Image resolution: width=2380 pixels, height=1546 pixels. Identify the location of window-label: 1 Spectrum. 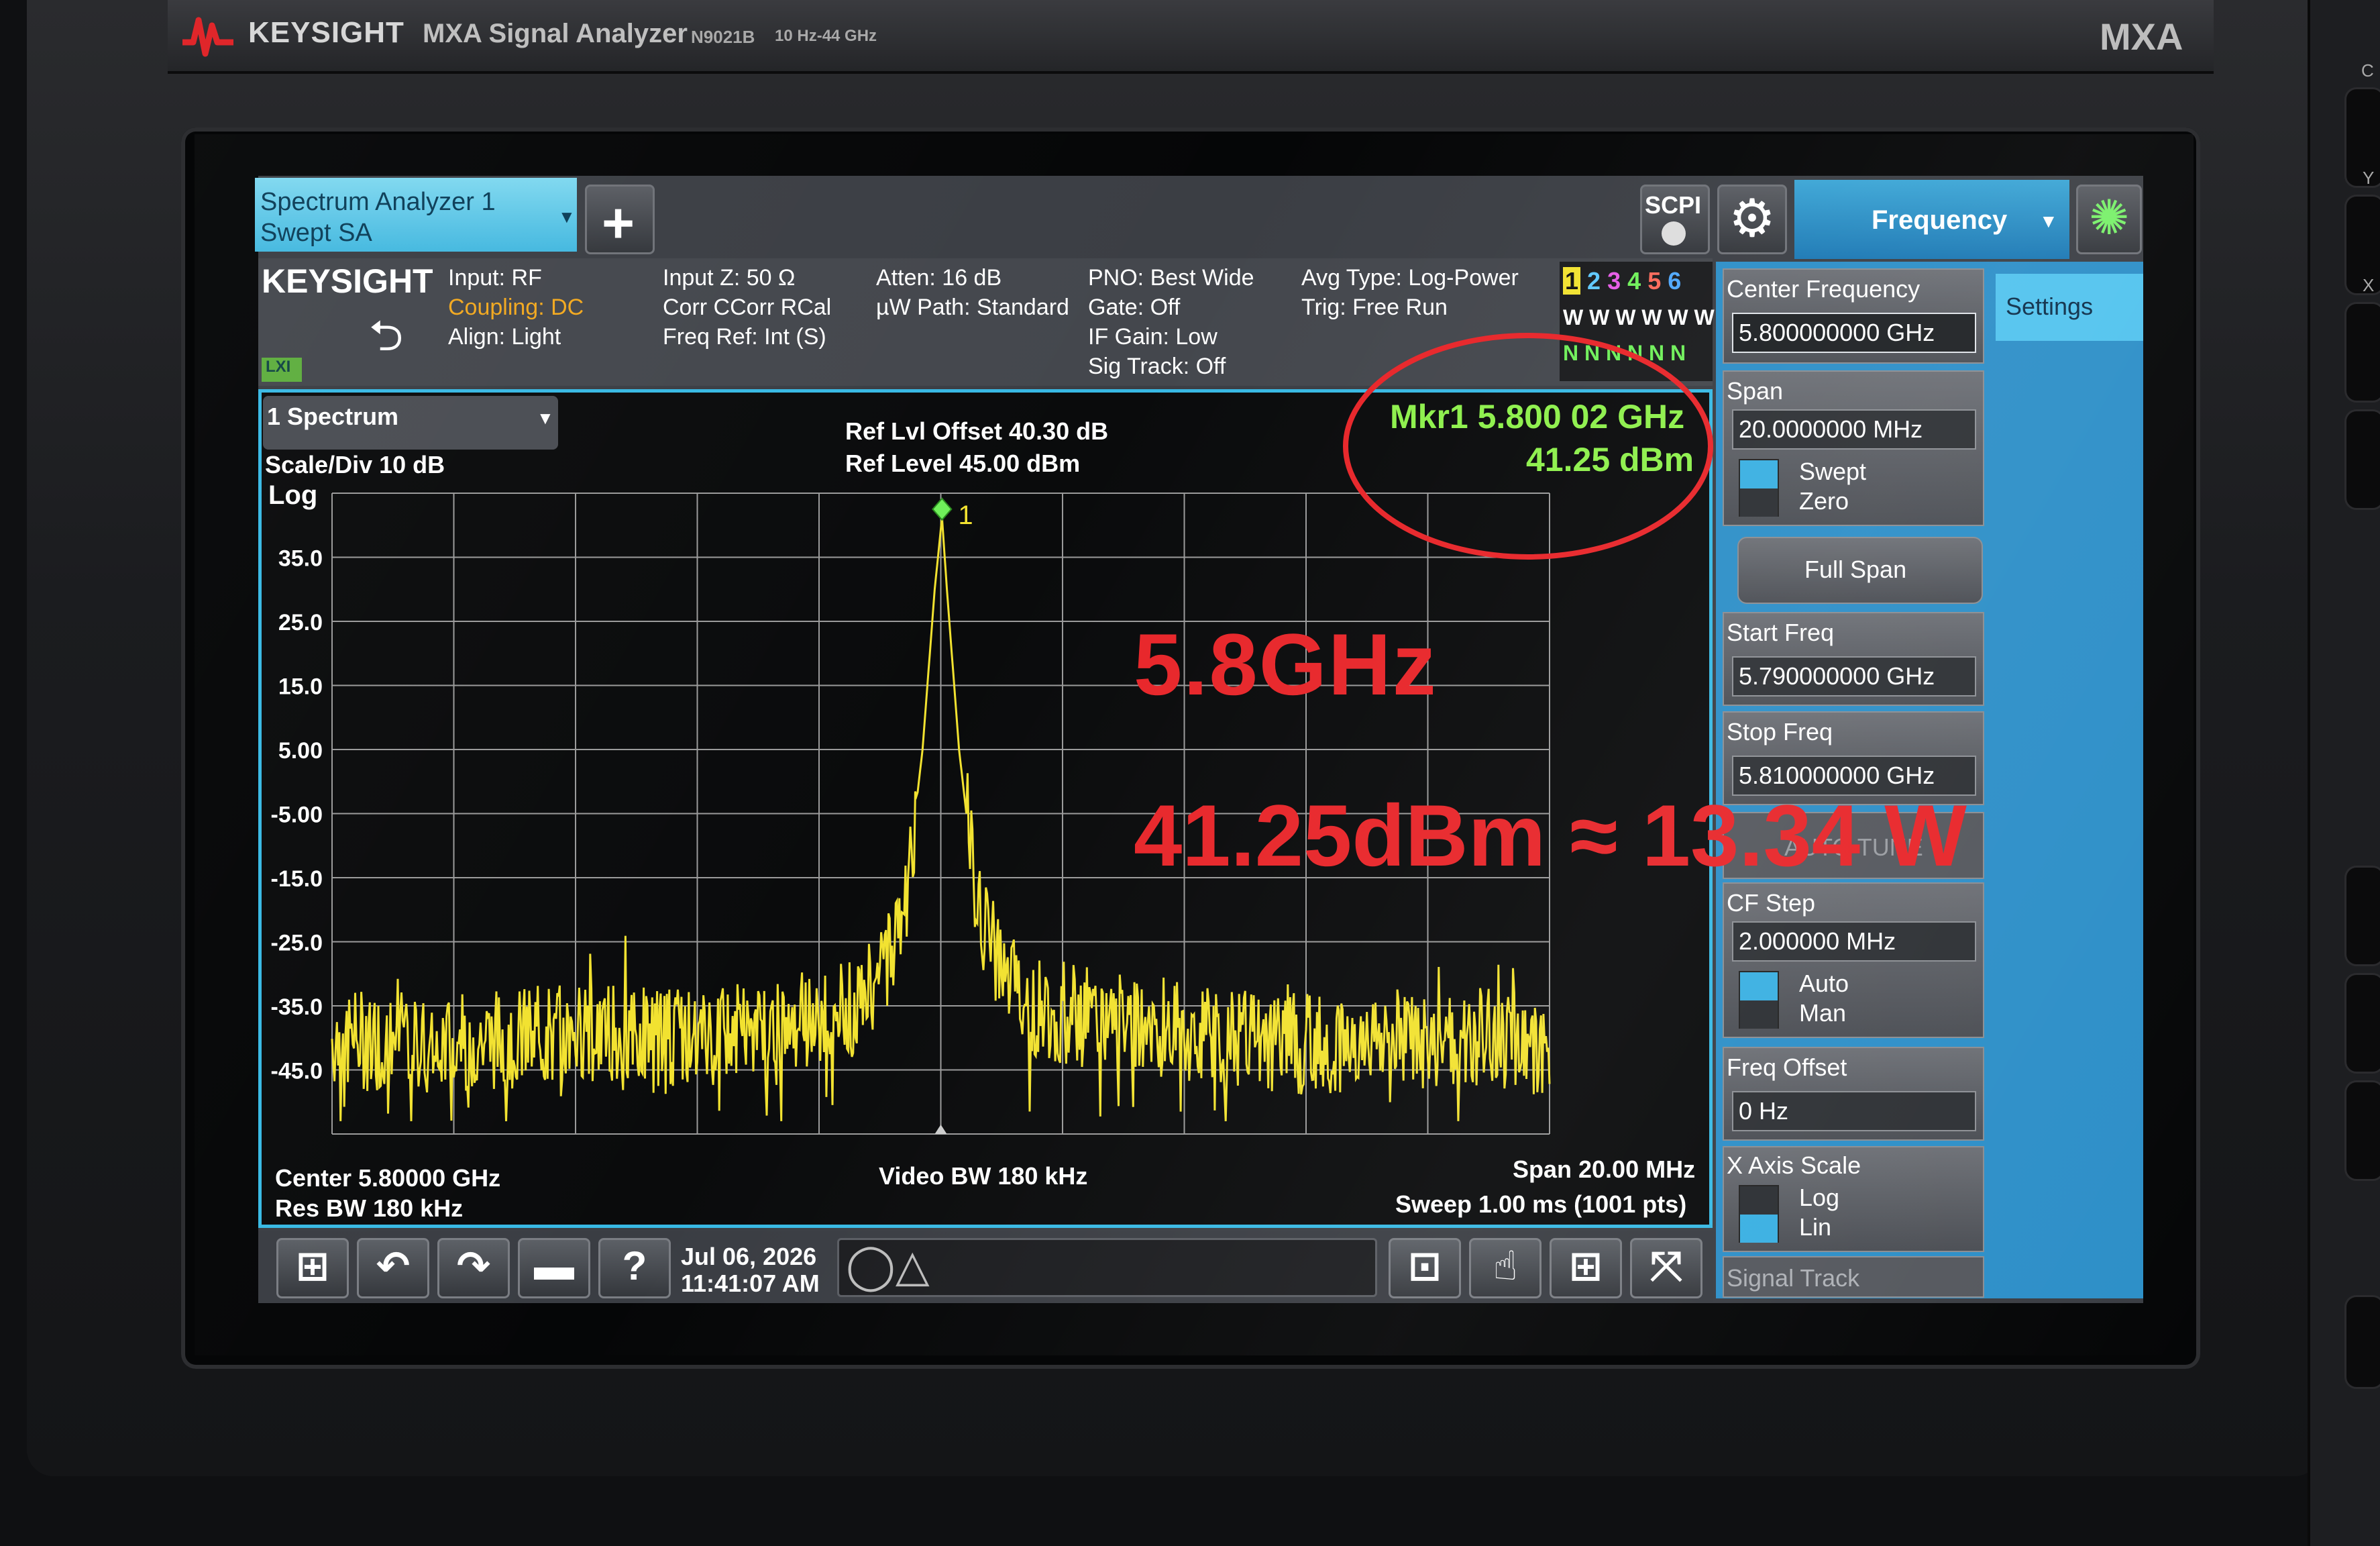
(333, 416).